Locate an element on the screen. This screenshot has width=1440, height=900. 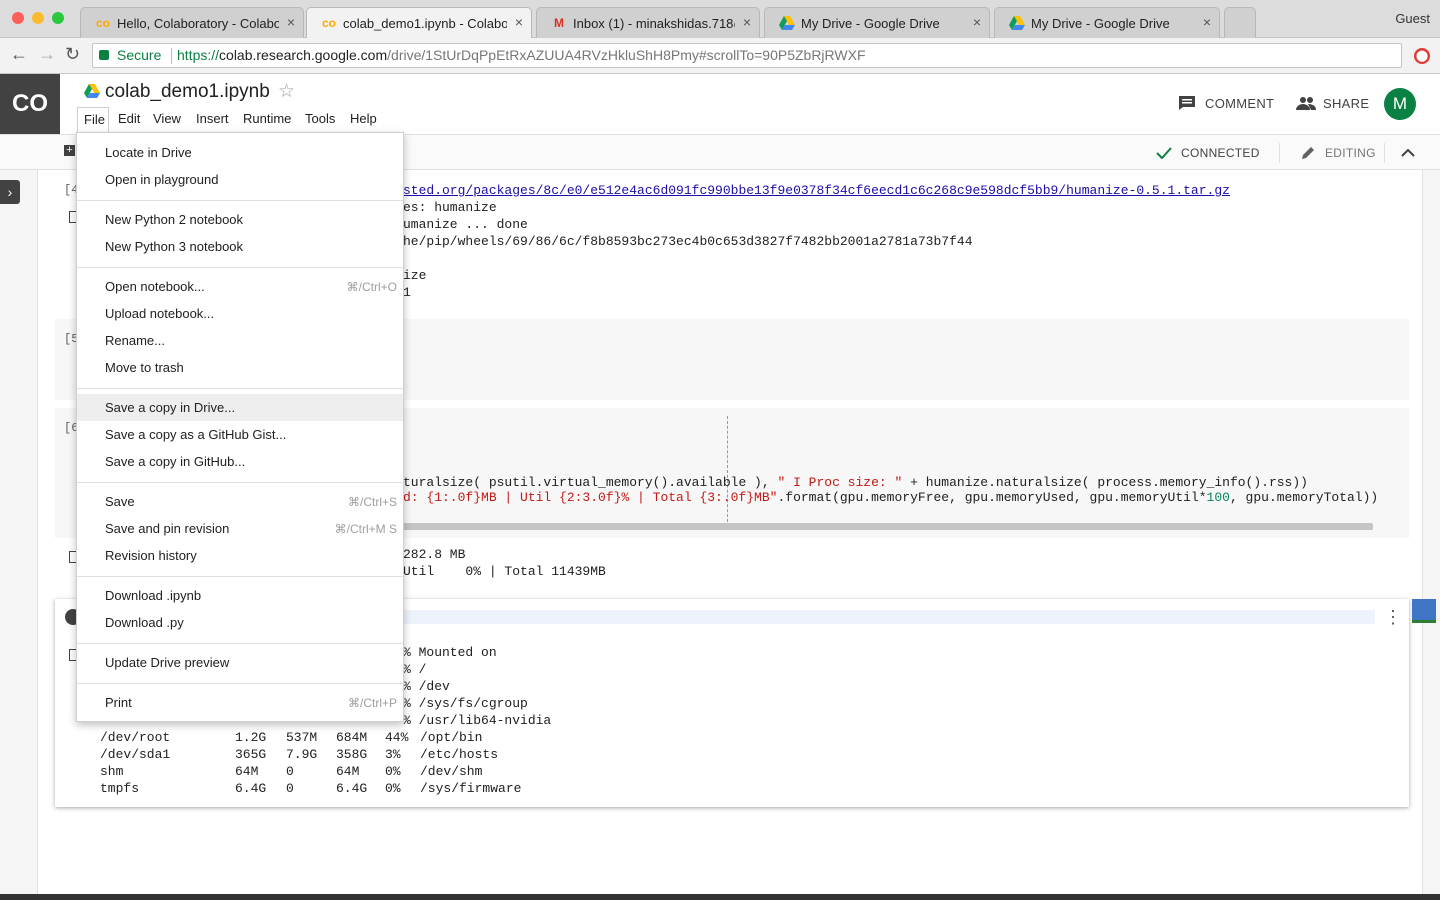
menu-item-label: Download .py is located at coordinates (144, 622).